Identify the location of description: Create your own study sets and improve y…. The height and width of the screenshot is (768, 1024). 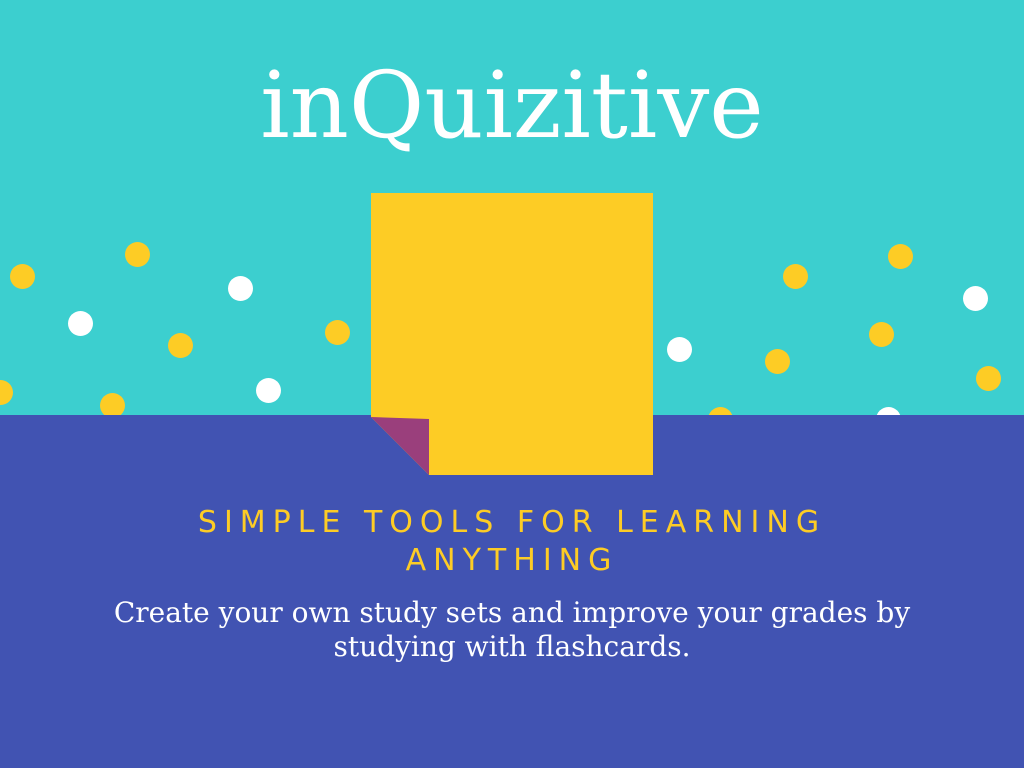
(512, 629).